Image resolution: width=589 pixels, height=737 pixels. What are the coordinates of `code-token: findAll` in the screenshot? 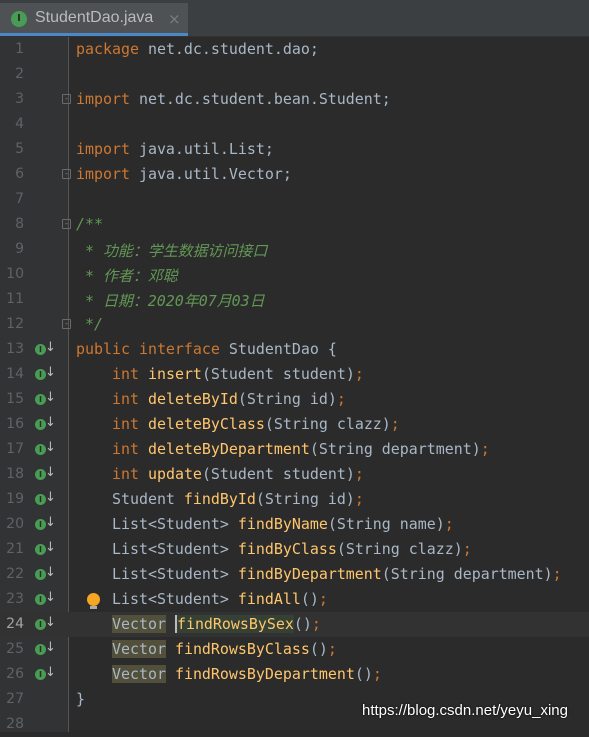 It's located at (269, 599).